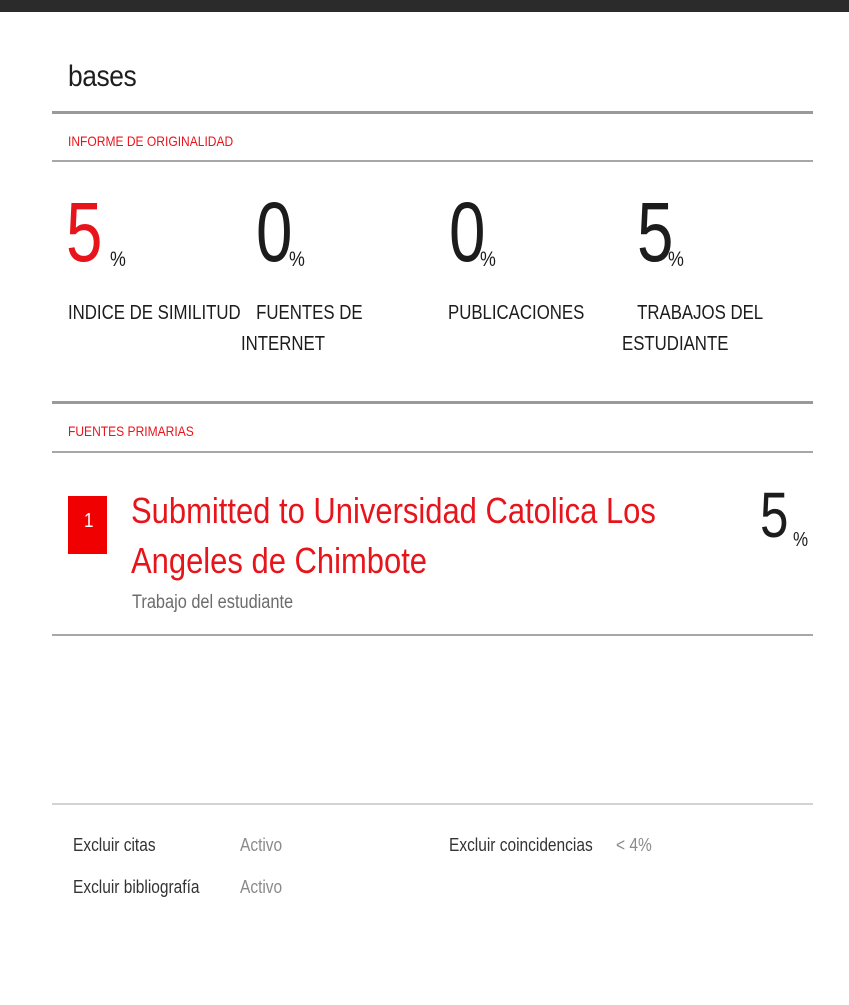 This screenshot has width=849, height=1005. I want to click on footer-divider, so click(432, 804).